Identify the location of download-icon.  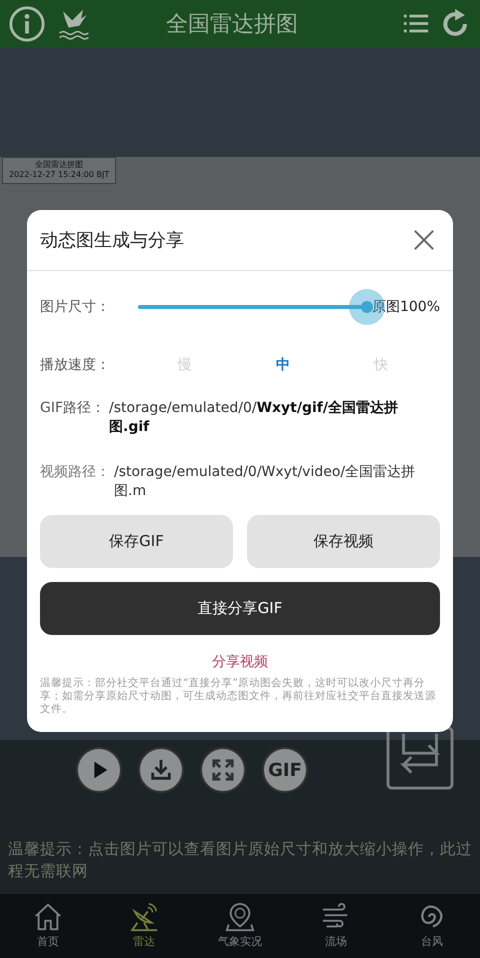
(161, 770).